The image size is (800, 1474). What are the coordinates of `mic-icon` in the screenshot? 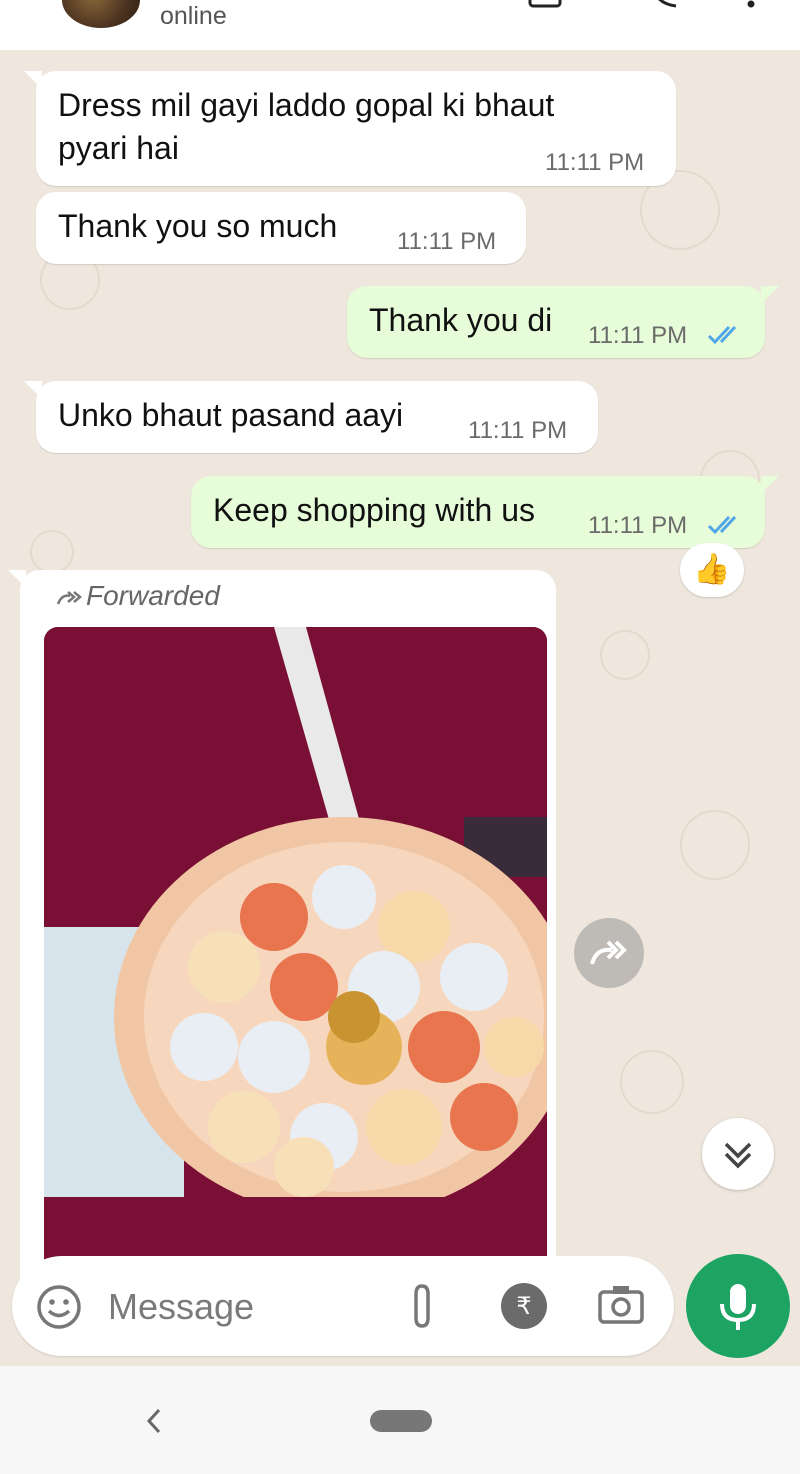 It's located at (738, 1307).